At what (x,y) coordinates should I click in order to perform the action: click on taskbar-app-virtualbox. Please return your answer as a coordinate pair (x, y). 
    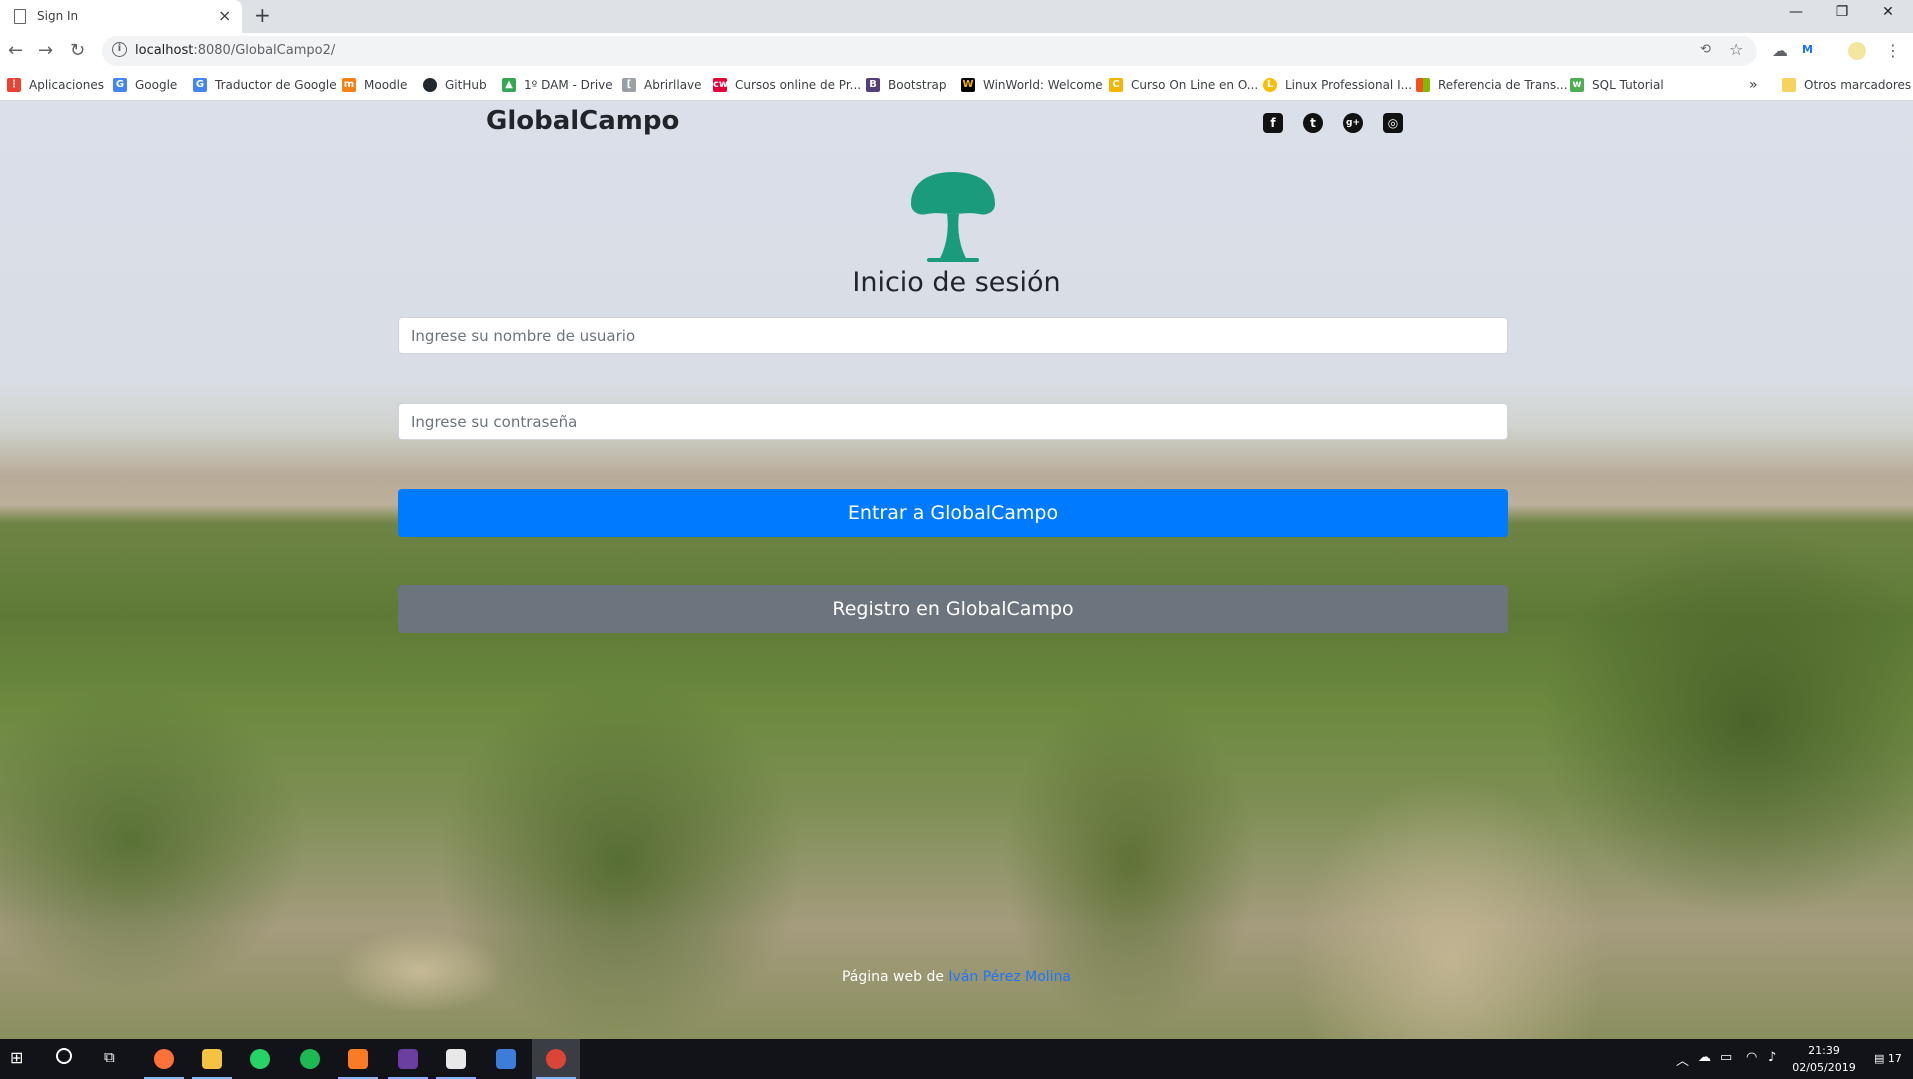
    Looking at the image, I should click on (506, 1059).